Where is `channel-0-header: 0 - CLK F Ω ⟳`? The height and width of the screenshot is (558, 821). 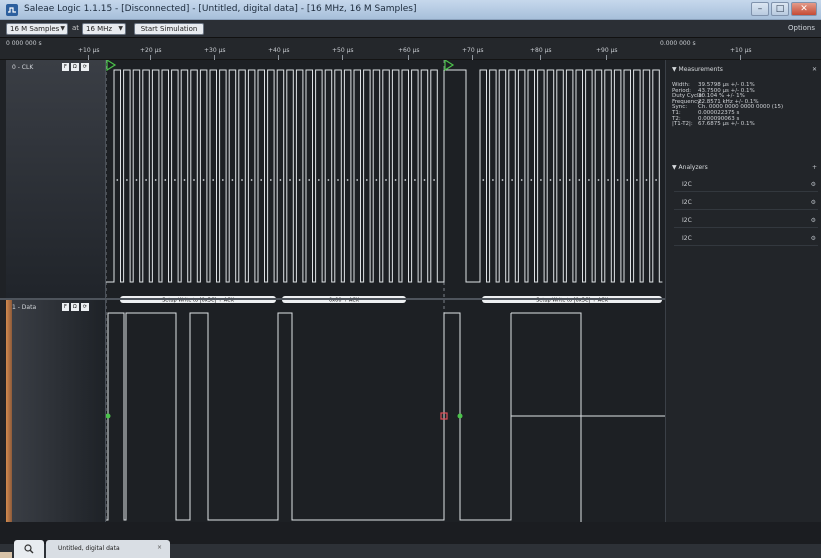 channel-0-header: 0 - CLK F Ω ⟳ is located at coordinates (56, 179).